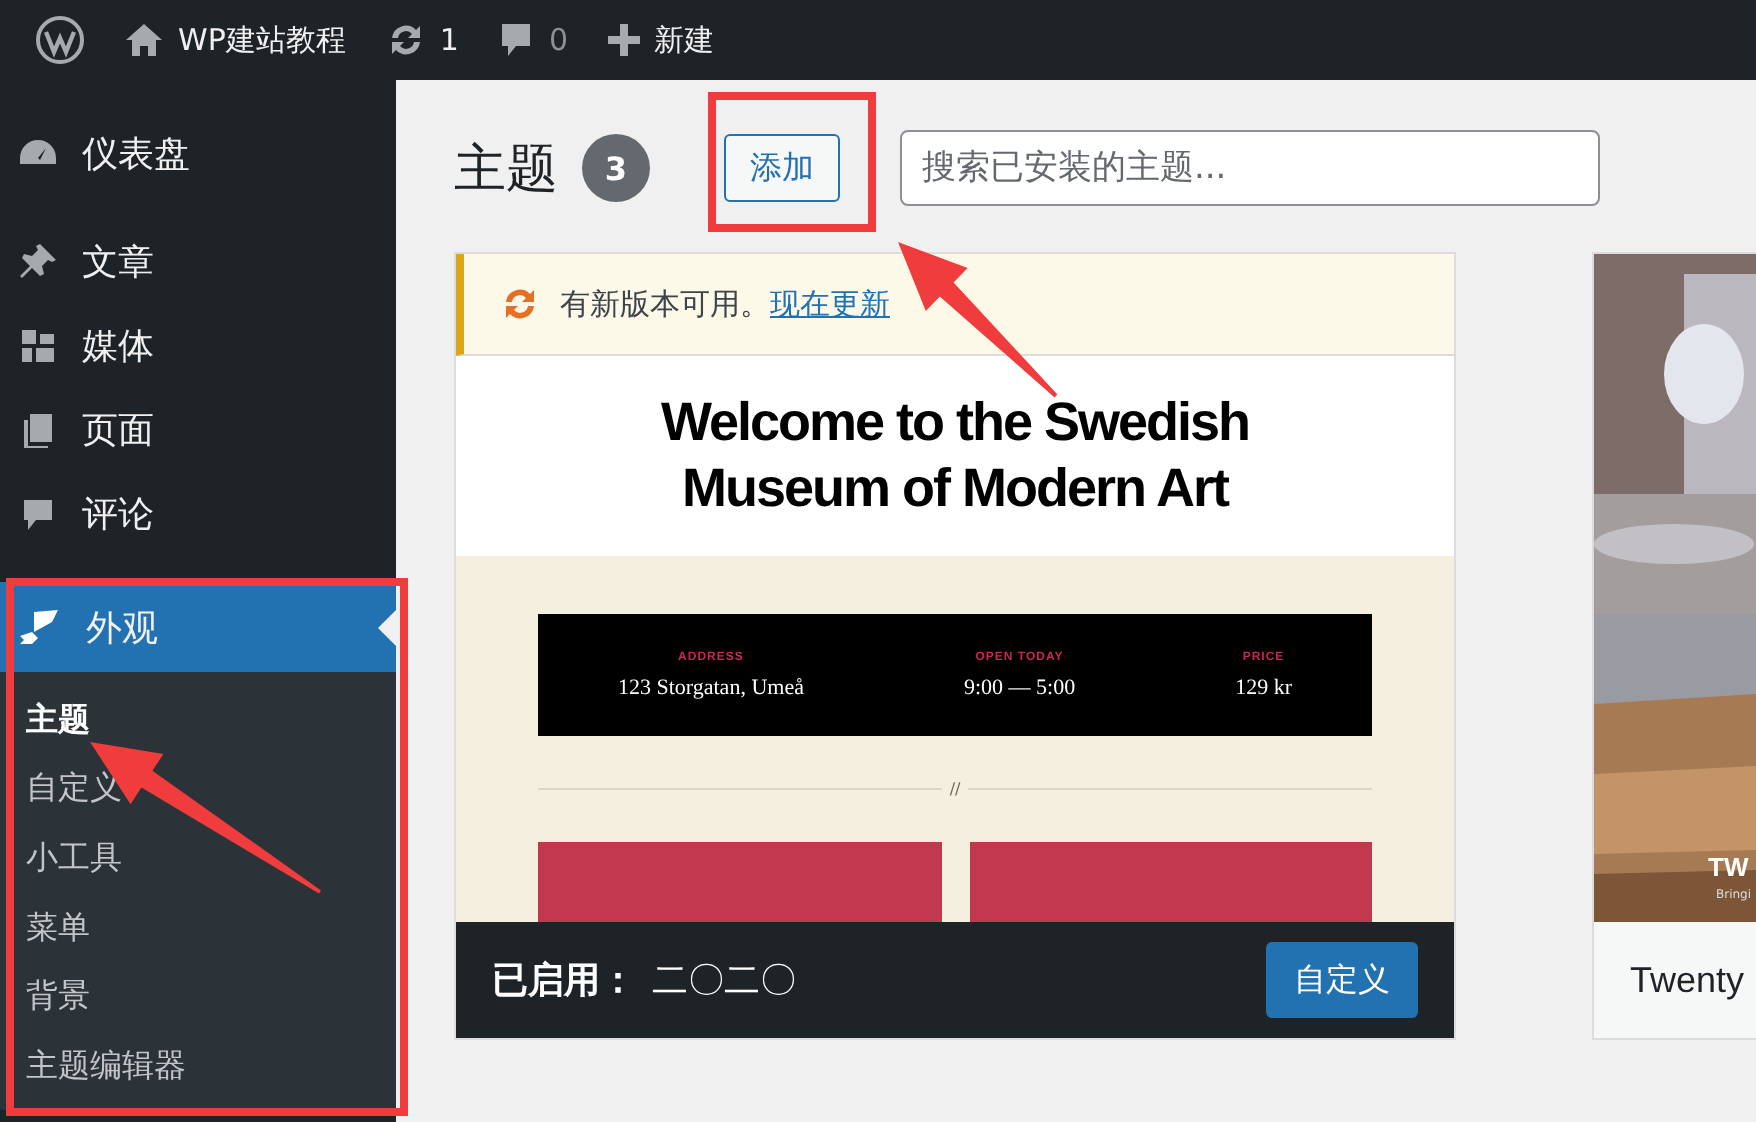 The height and width of the screenshot is (1122, 1756). I want to click on menu-item: 评论, so click(198, 514).